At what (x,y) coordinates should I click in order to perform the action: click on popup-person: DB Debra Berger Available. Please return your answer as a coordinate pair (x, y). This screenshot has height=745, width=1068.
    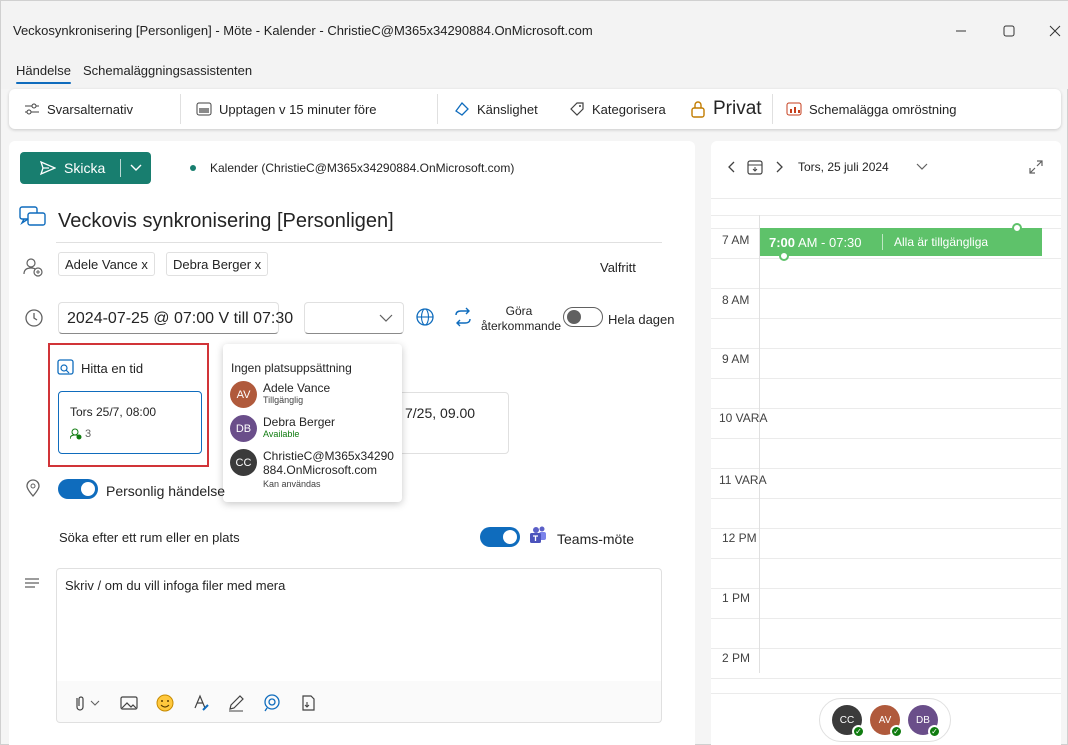
    Looking at the image, I should click on (282, 428).